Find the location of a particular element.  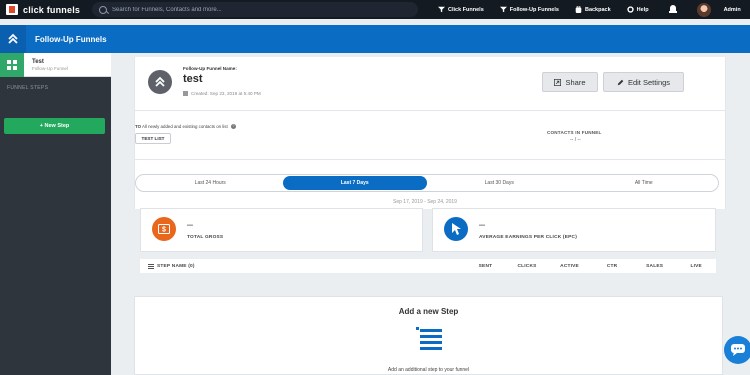

col-sales: SALES is located at coordinates (655, 266).